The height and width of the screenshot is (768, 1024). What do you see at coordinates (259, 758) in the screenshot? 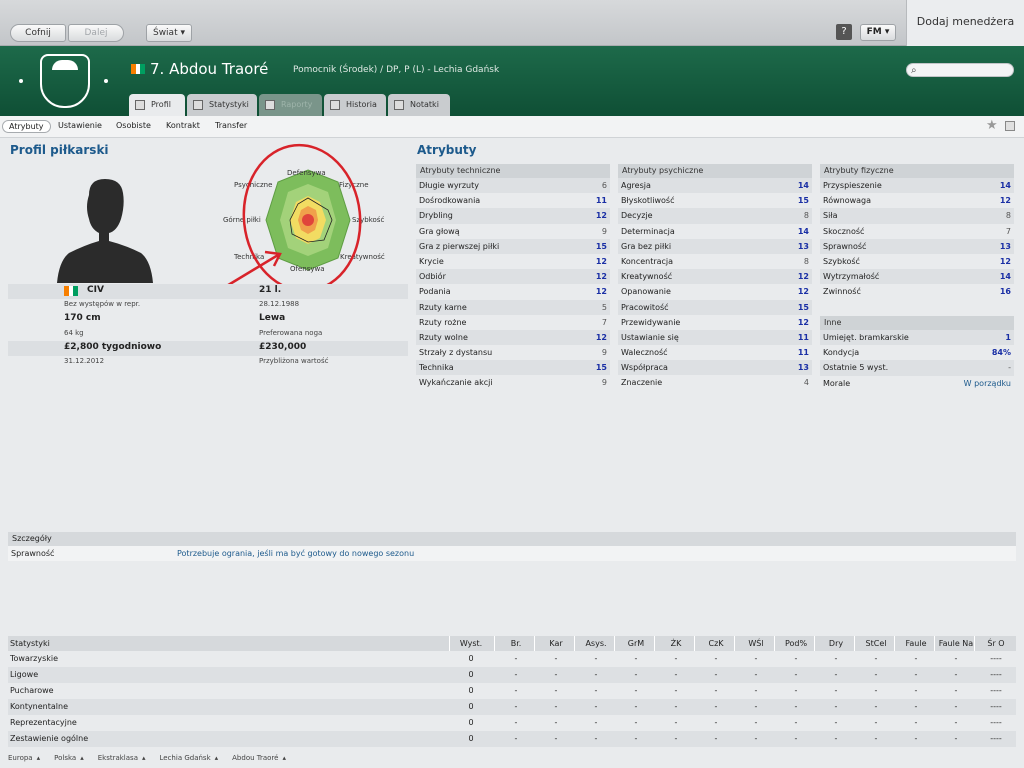
I see `breadcrumb-item: Abdou Traoré ▴` at bounding box center [259, 758].